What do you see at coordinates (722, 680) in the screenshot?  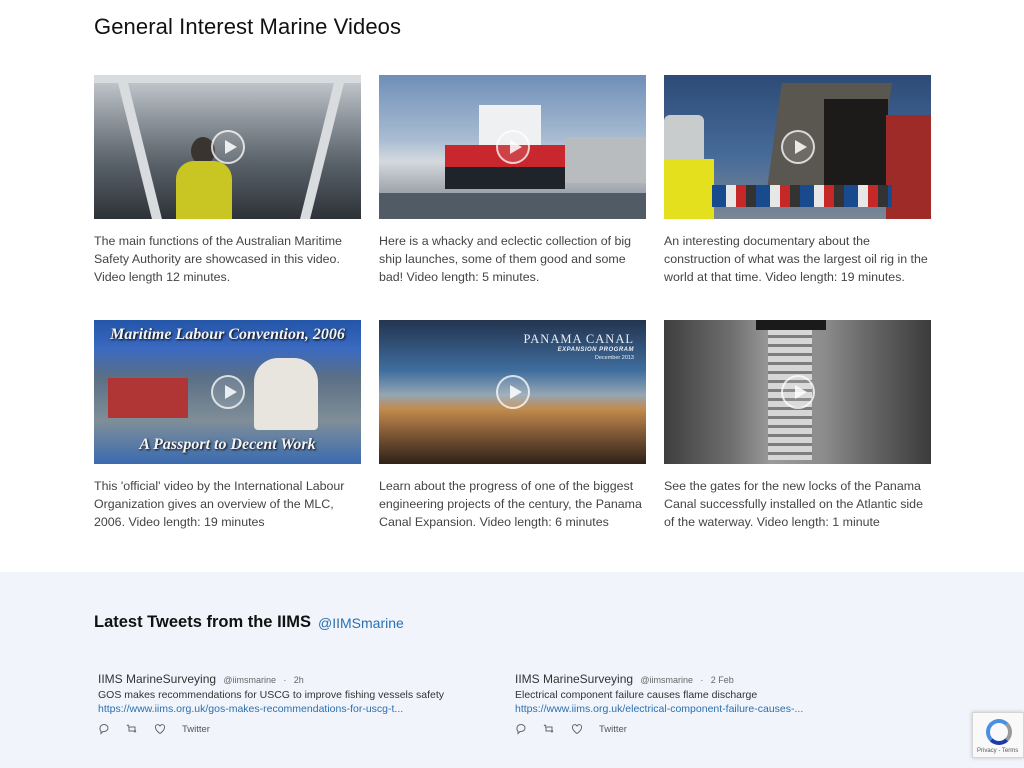 I see `tweet-time: 2 Feb` at bounding box center [722, 680].